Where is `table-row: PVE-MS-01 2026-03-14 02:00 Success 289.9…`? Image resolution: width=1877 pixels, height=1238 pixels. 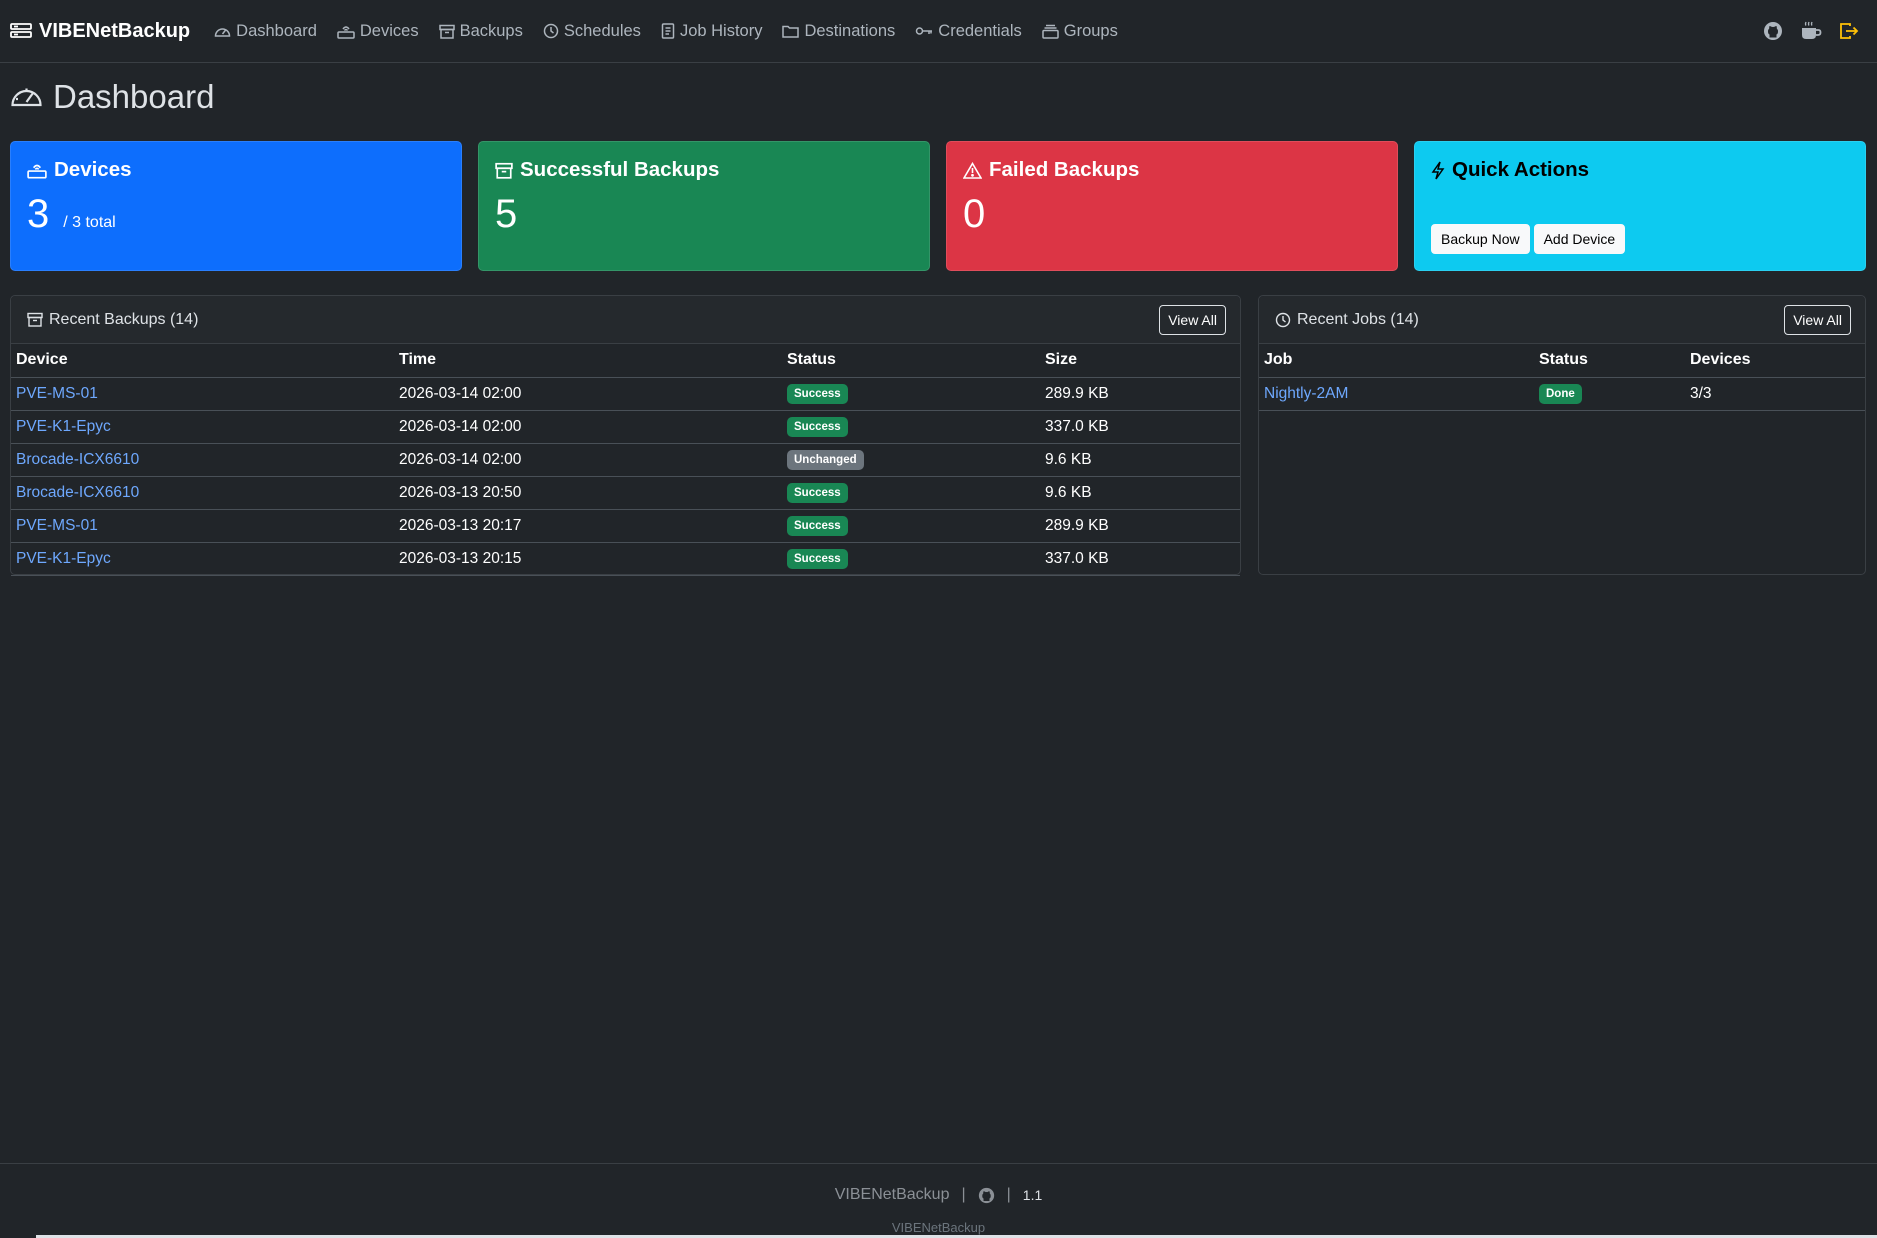
table-row: PVE-MS-01 2026-03-14 02:00 Success 289.9… is located at coordinates (625, 394).